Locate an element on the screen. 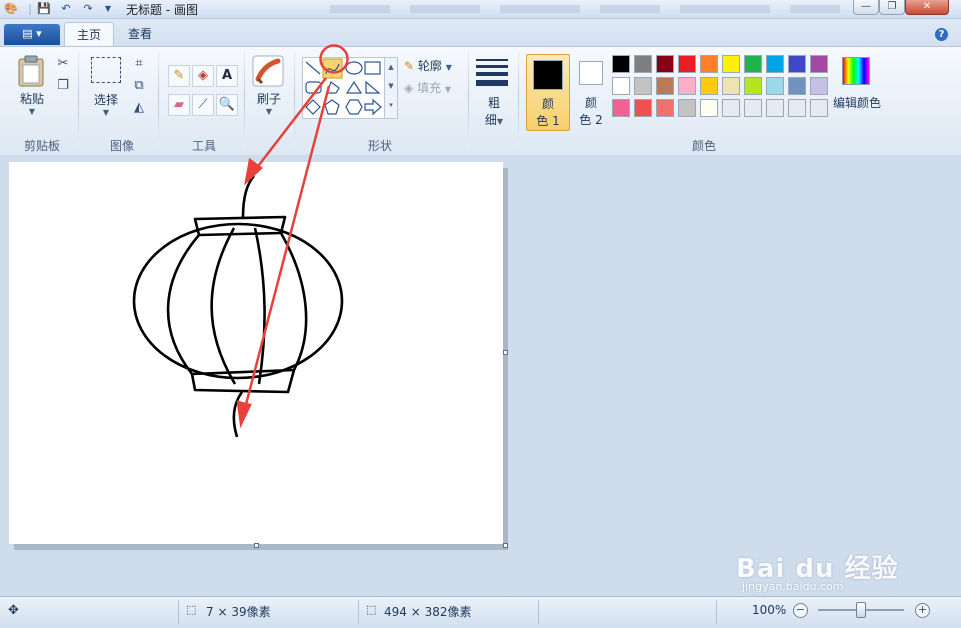 Image resolution: width=961 pixels, height=628 pixels. tab-view: 查看 is located at coordinates (140, 34).